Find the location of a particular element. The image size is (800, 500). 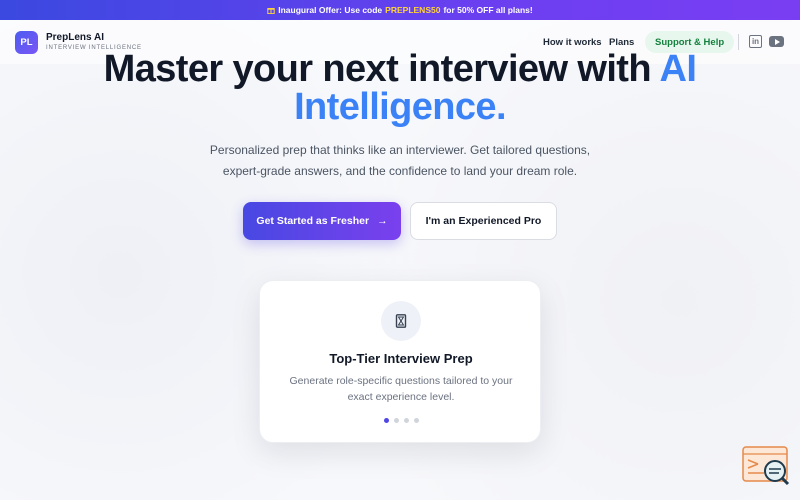

get-started-fresher-button: Get Started as Fresher → is located at coordinates (322, 221).